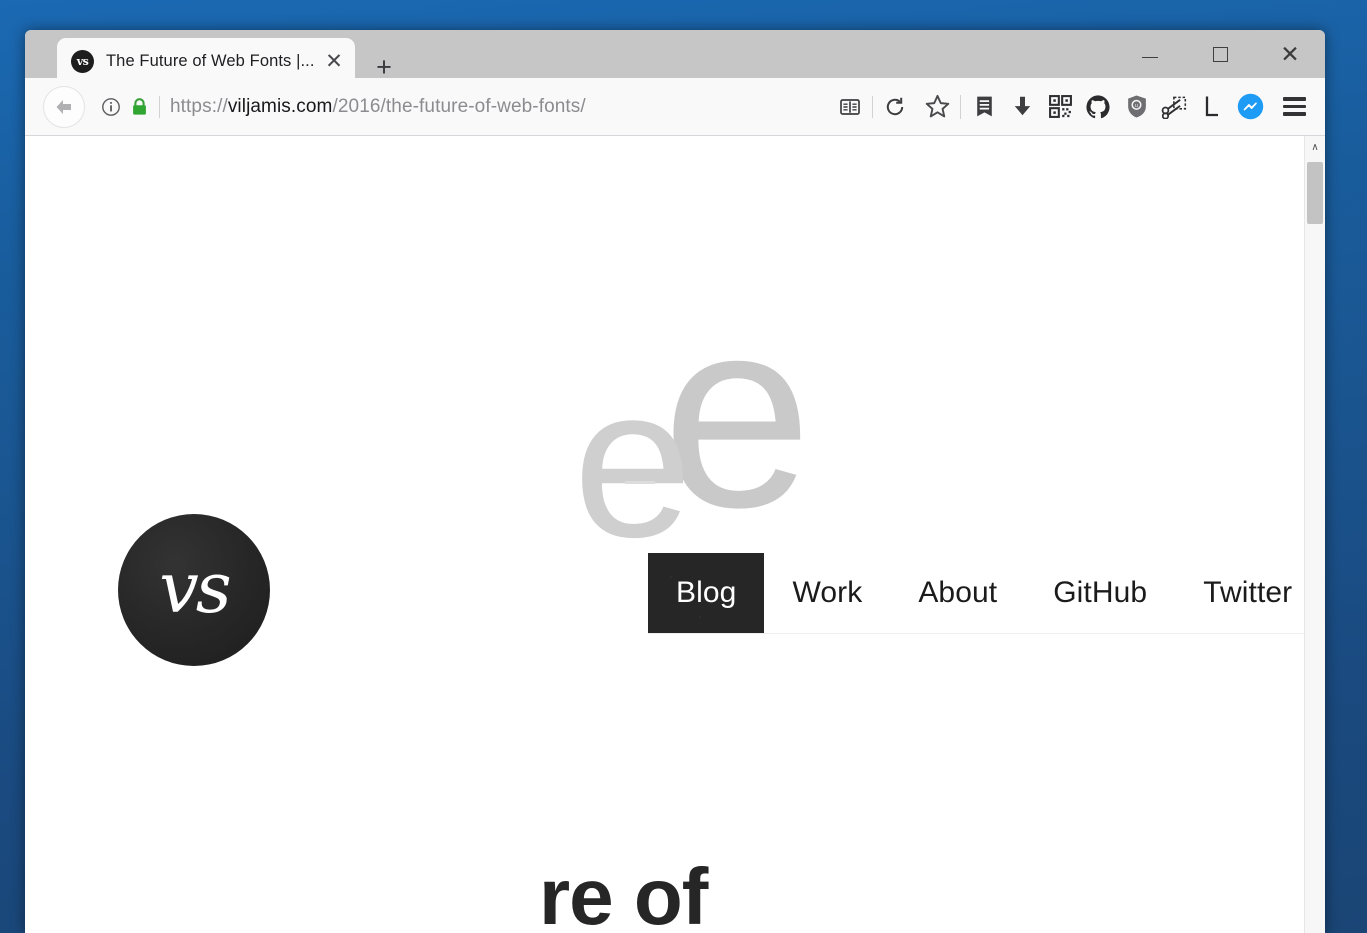  I want to click on tab-strip: vs The Future of Web Fonts |... ✕ + ✕, so click(675, 57).